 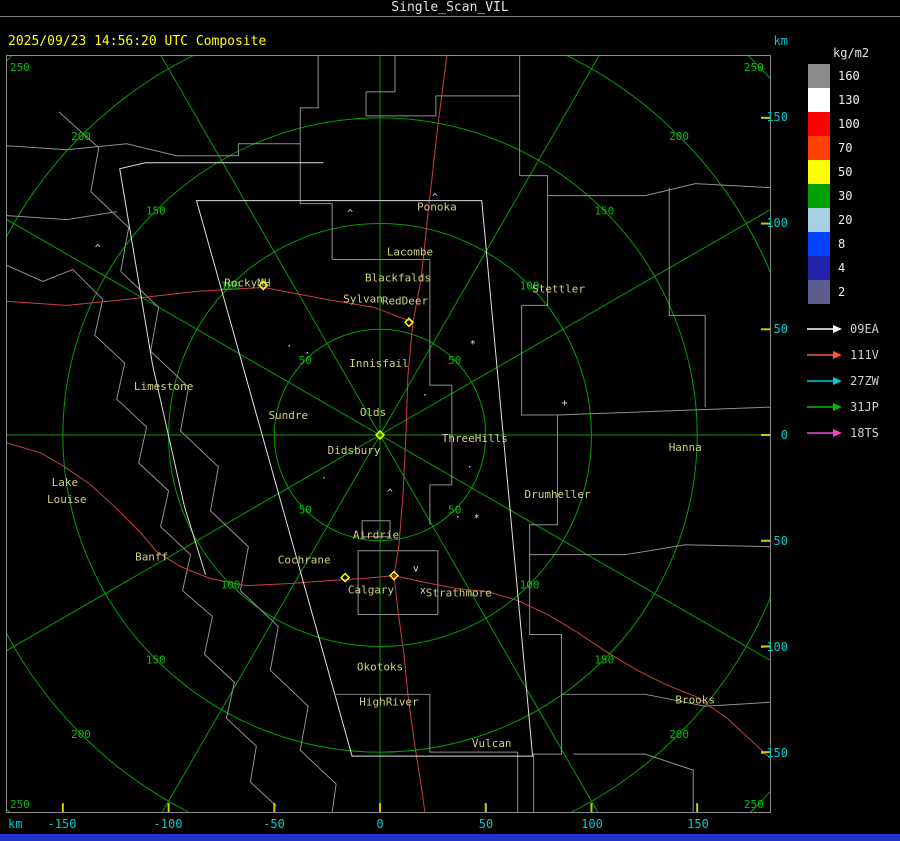 What do you see at coordinates (373, 412) in the screenshot?
I see `city-label: Olds` at bounding box center [373, 412].